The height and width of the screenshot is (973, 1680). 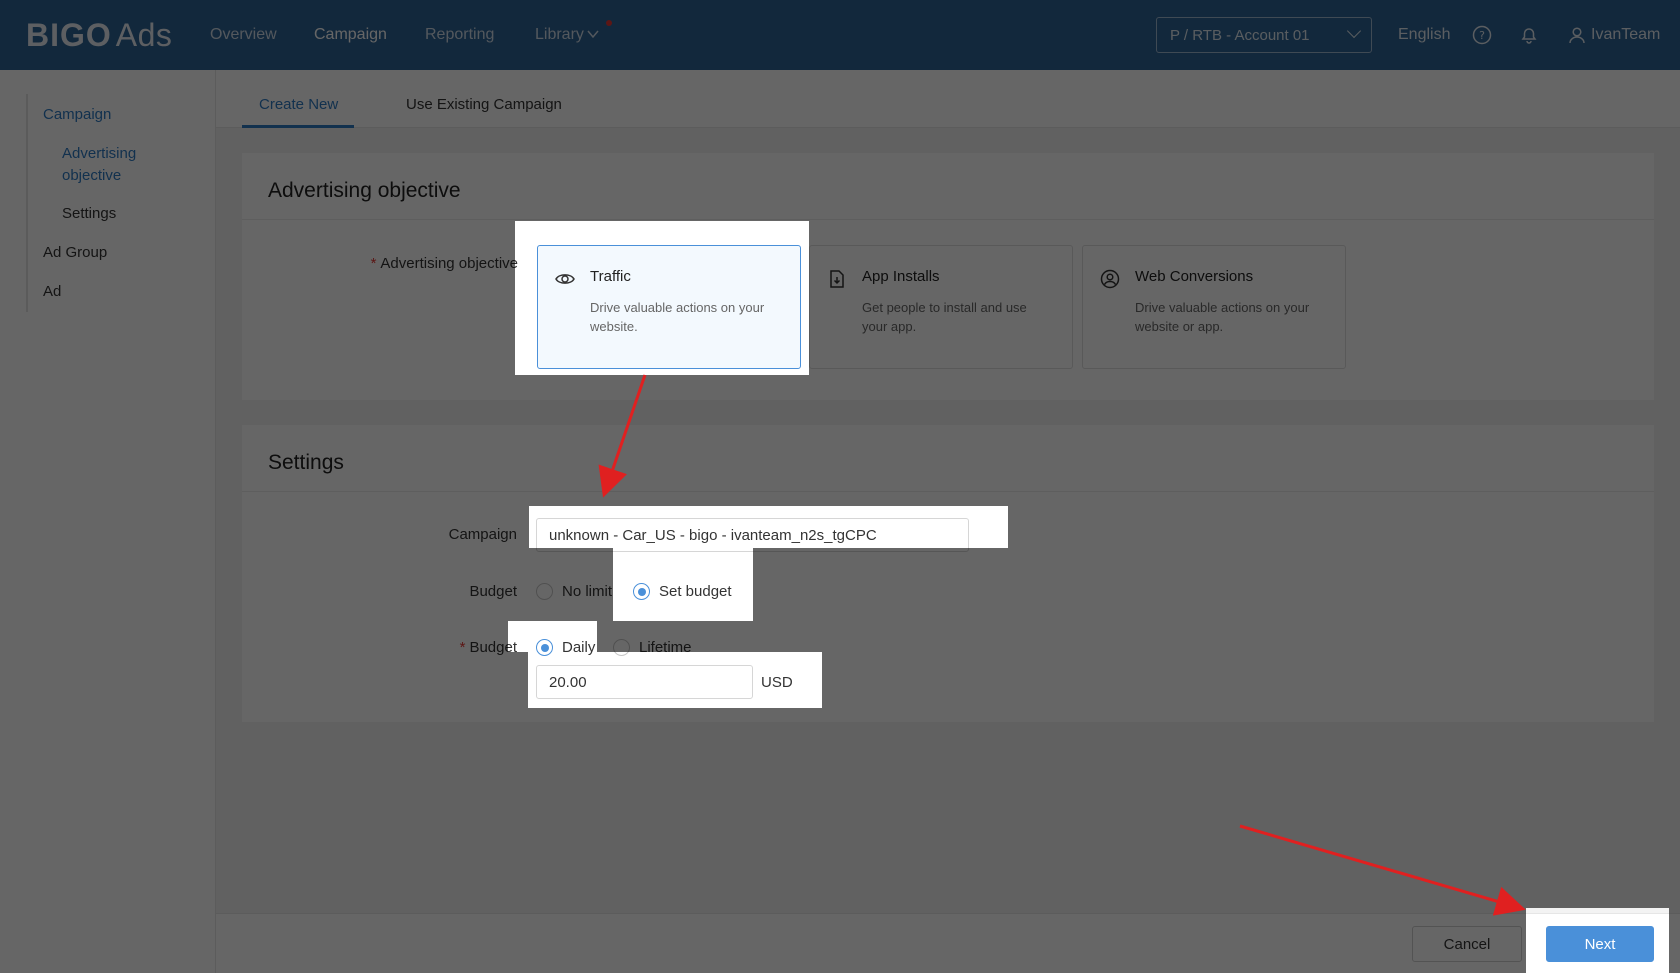 I want to click on currency-label: USD, so click(x=777, y=682).